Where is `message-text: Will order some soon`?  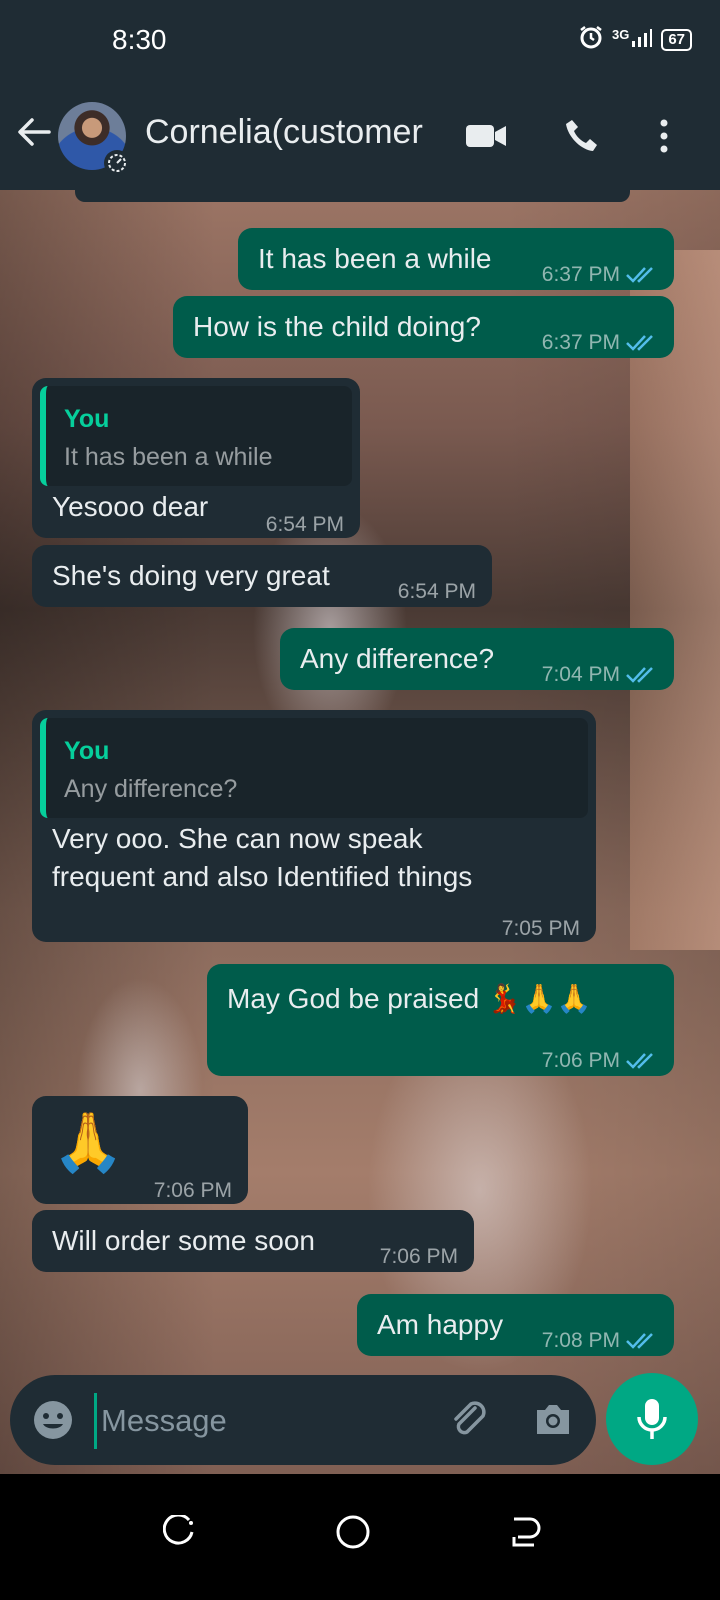
message-text: Will order some soon is located at coordinates (183, 1240).